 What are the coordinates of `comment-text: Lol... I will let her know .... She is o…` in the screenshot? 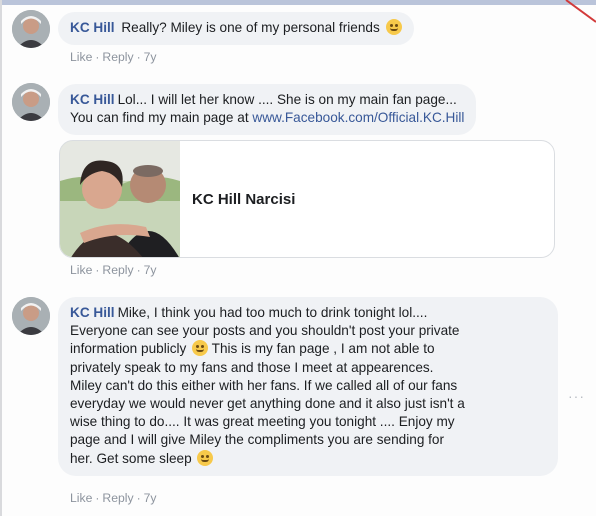 It's located at (287, 99).